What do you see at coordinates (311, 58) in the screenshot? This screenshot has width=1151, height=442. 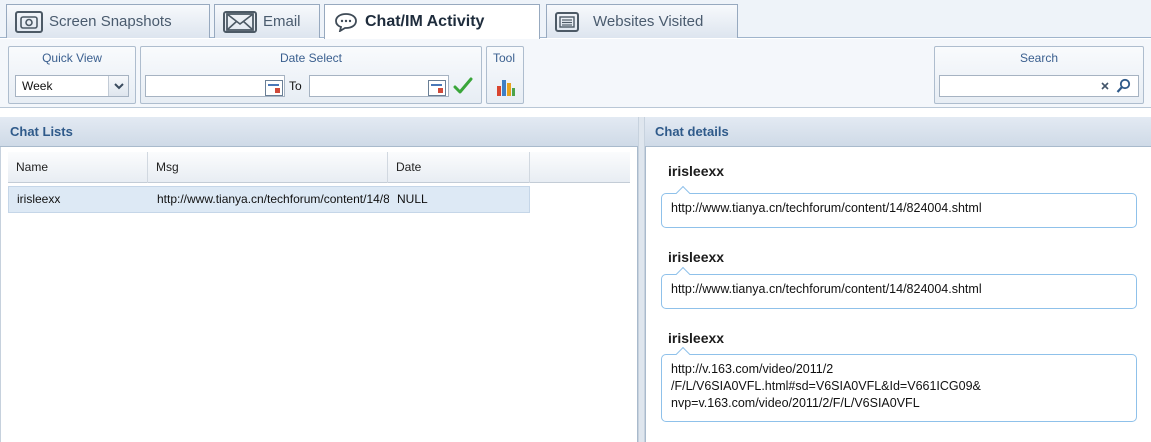 I see `date-select-title: Date Select` at bounding box center [311, 58].